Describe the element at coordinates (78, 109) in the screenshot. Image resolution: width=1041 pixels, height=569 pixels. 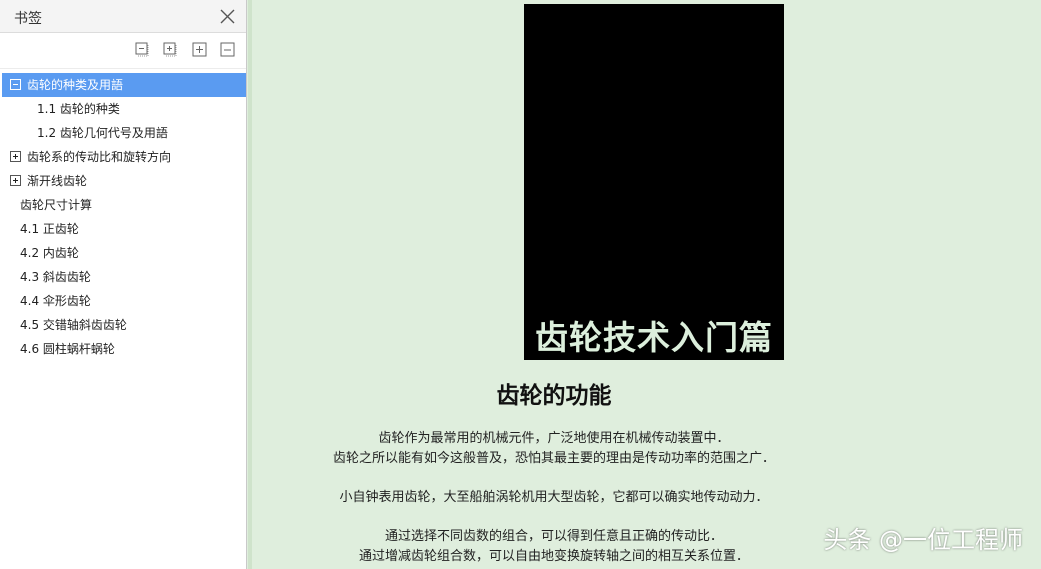
I see `bookmark-label: 1.1 齿轮的种类` at that location.